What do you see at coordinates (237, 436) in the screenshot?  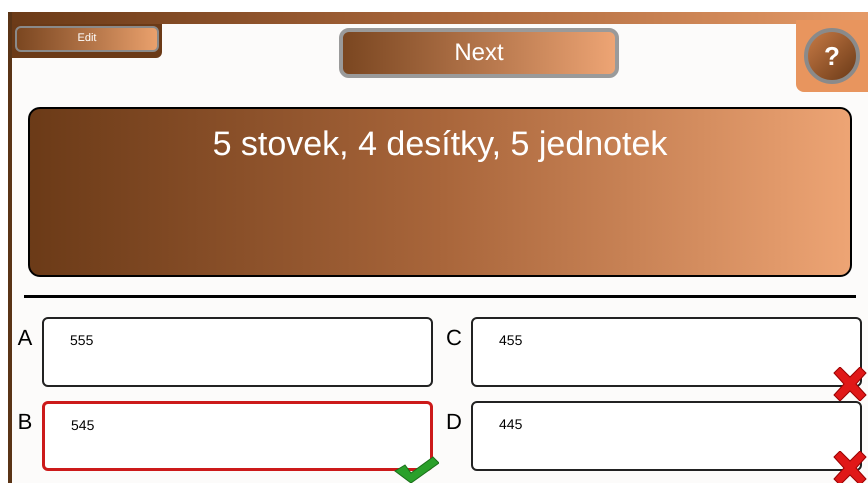 I see `answer-box: 545` at bounding box center [237, 436].